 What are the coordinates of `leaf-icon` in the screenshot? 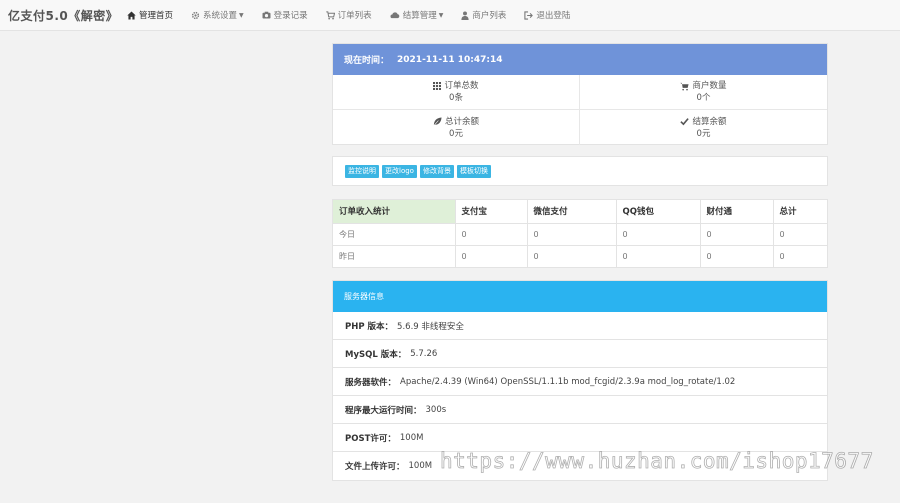 It's located at (437, 121).